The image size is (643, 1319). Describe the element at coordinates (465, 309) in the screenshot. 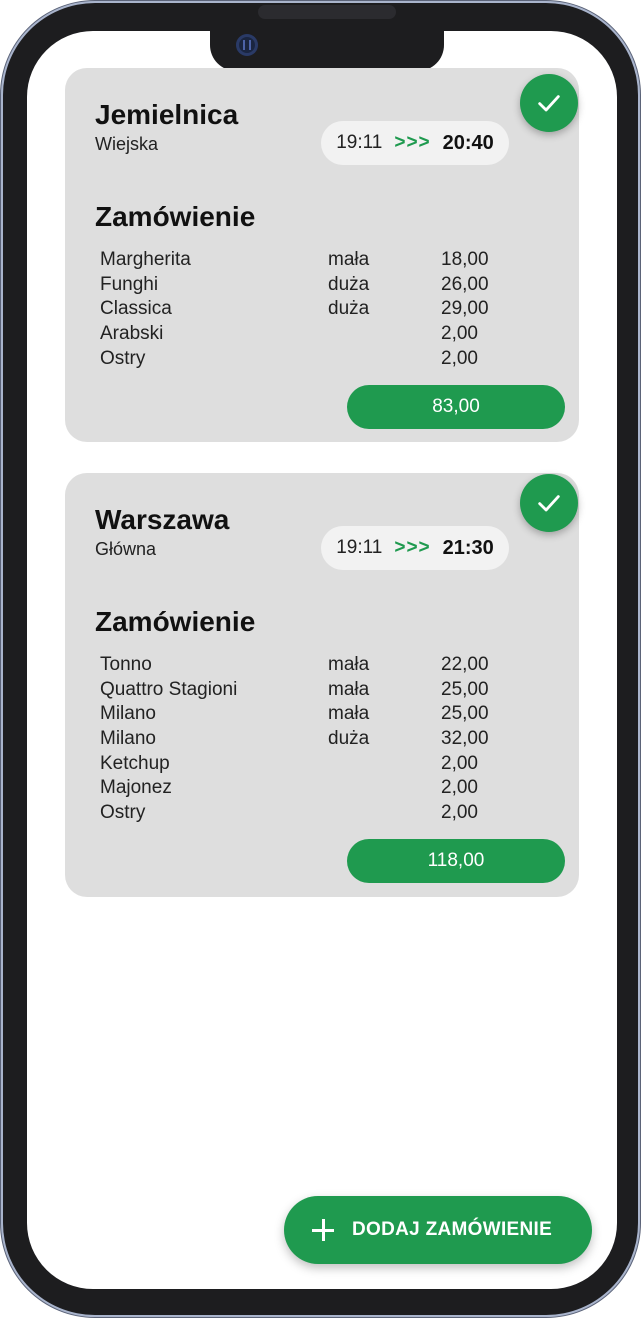

I see `item-price: 29,00` at that location.